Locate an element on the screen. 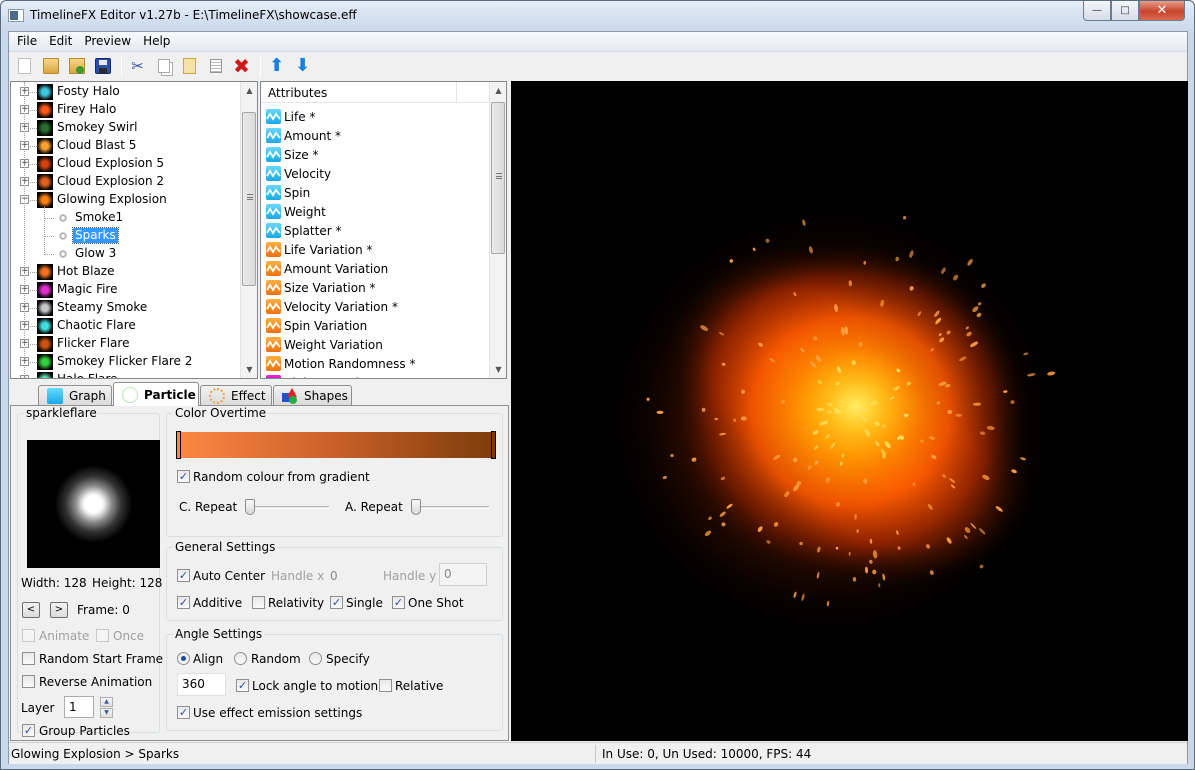 This screenshot has height=770, width=1195. attributes-header: Attributes is located at coordinates (375, 92).